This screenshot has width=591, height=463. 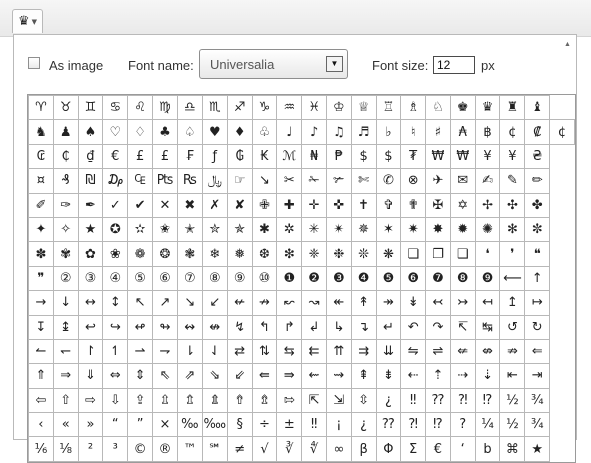 I want to click on character-cell: ✿, so click(x=90, y=254).